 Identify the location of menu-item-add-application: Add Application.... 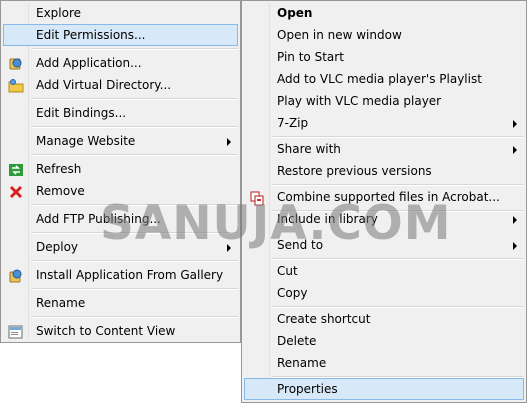
(120, 63).